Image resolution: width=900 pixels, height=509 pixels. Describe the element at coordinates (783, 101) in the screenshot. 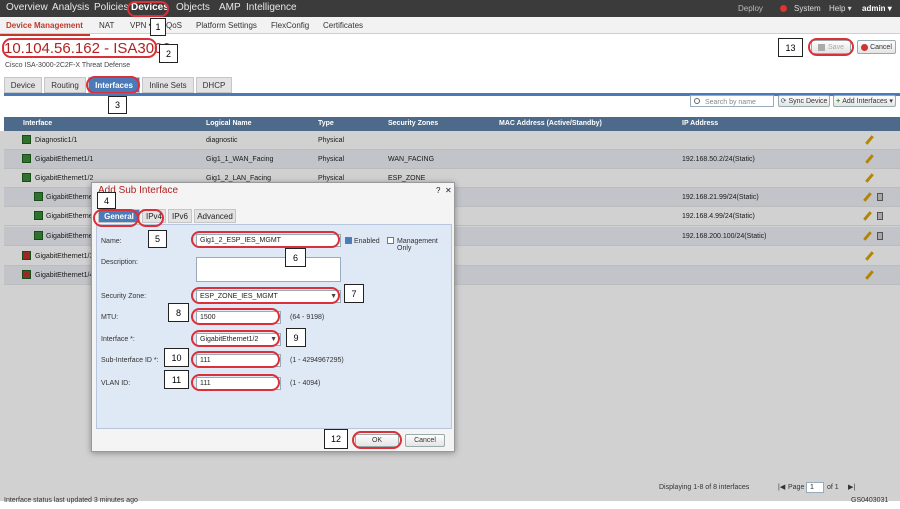

I see `sync-icon: ⟳` at that location.